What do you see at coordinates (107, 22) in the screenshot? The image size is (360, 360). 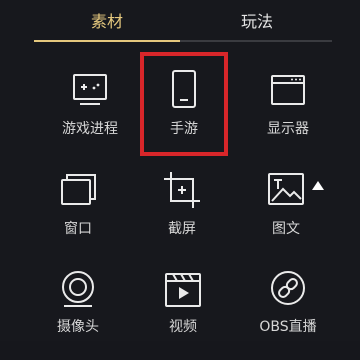 I see `tab-materials: 素材` at bounding box center [107, 22].